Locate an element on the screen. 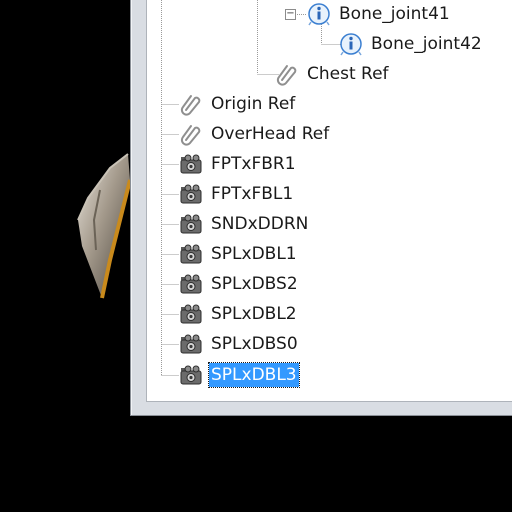  tree-node-label: FPTxFBR1 is located at coordinates (253, 164).